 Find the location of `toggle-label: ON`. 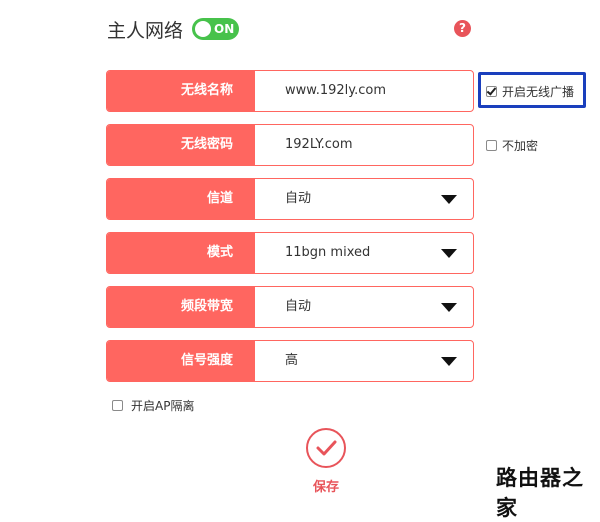

toggle-label: ON is located at coordinates (224, 29).